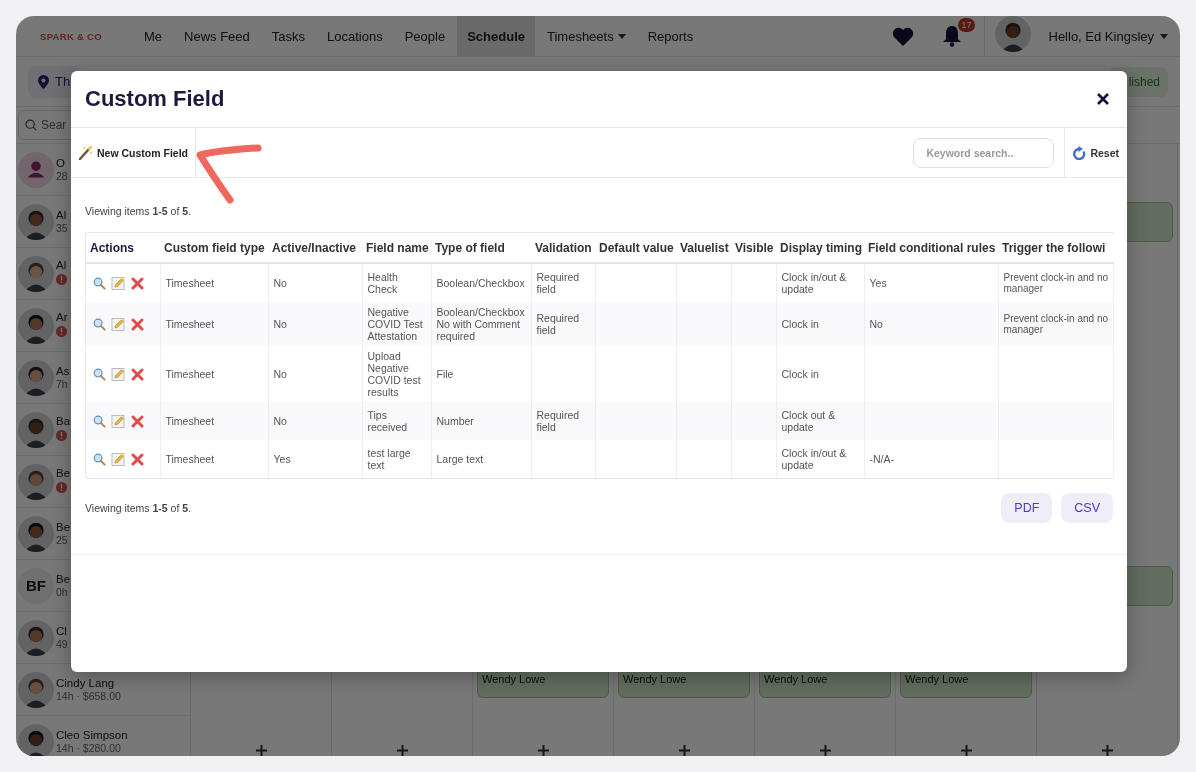 This screenshot has height=772, width=1196. I want to click on user-icon, so click(36, 169).